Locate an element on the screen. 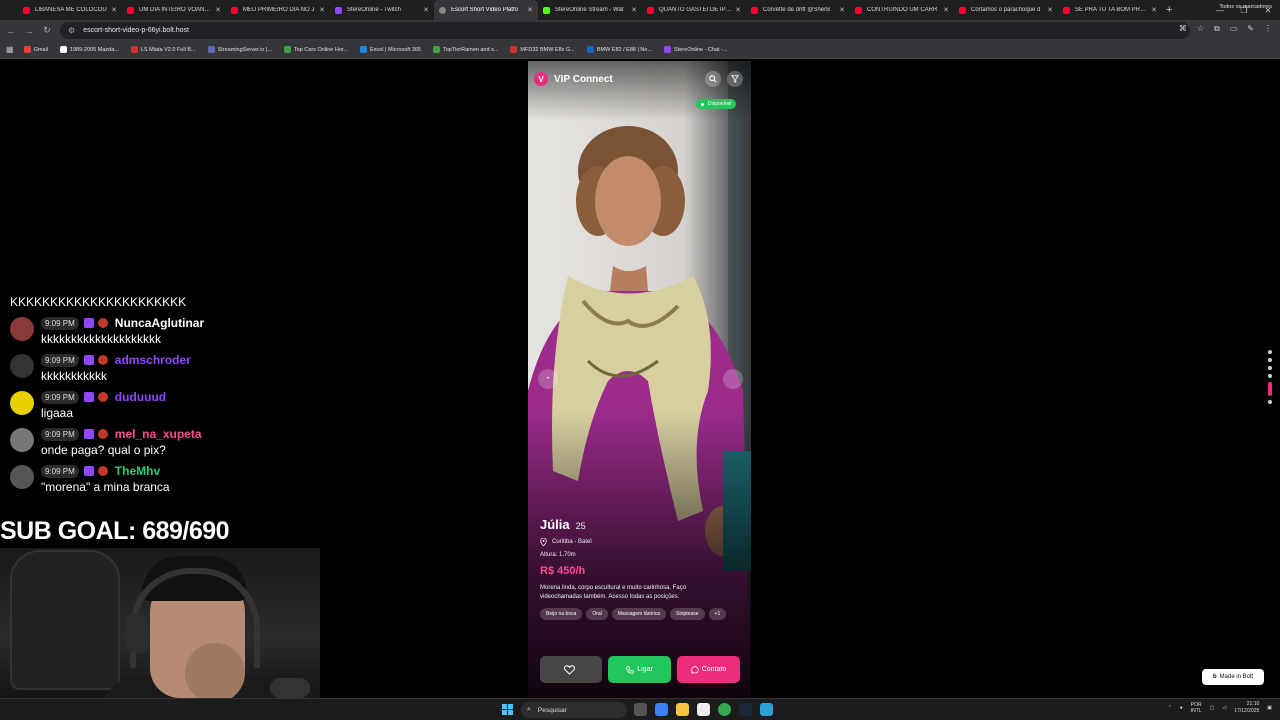 The width and height of the screenshot is (1280, 720). browser-tab: CONTRUINDO UM CARR ✕ is located at coordinates (902, 10).